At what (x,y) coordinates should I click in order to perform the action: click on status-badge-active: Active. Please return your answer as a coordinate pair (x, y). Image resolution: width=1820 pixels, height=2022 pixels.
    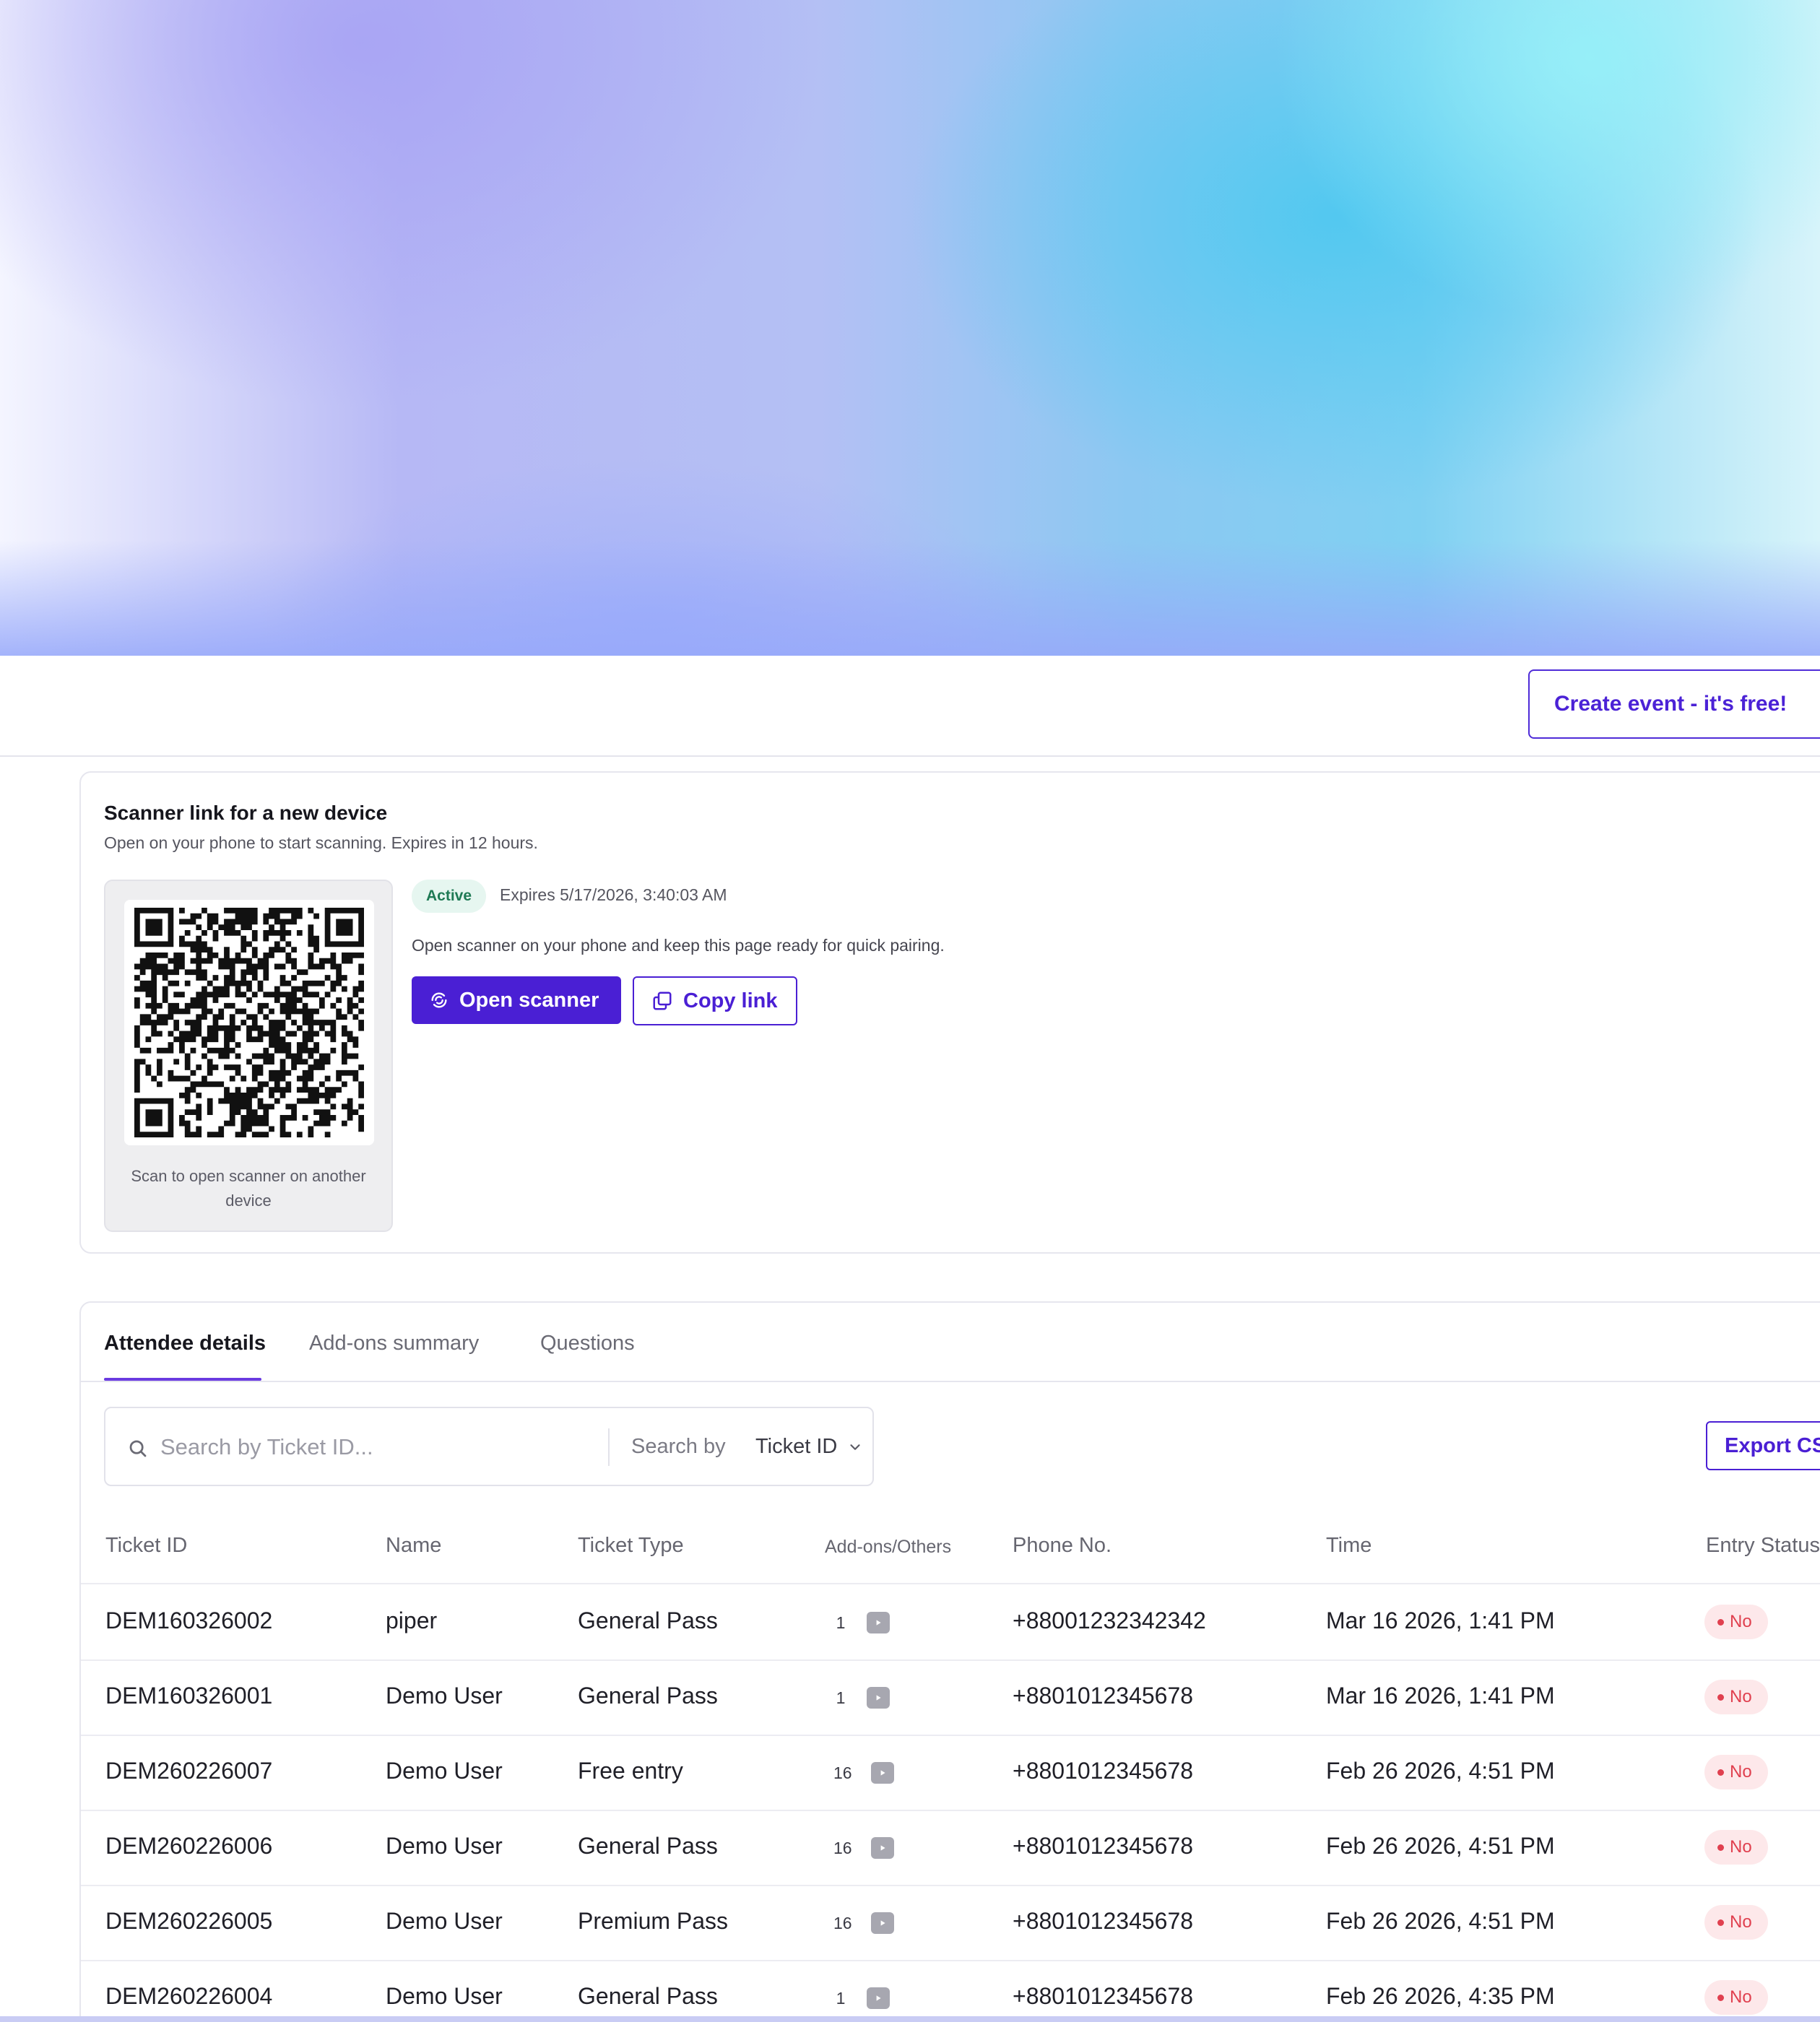
    Looking at the image, I should click on (449, 896).